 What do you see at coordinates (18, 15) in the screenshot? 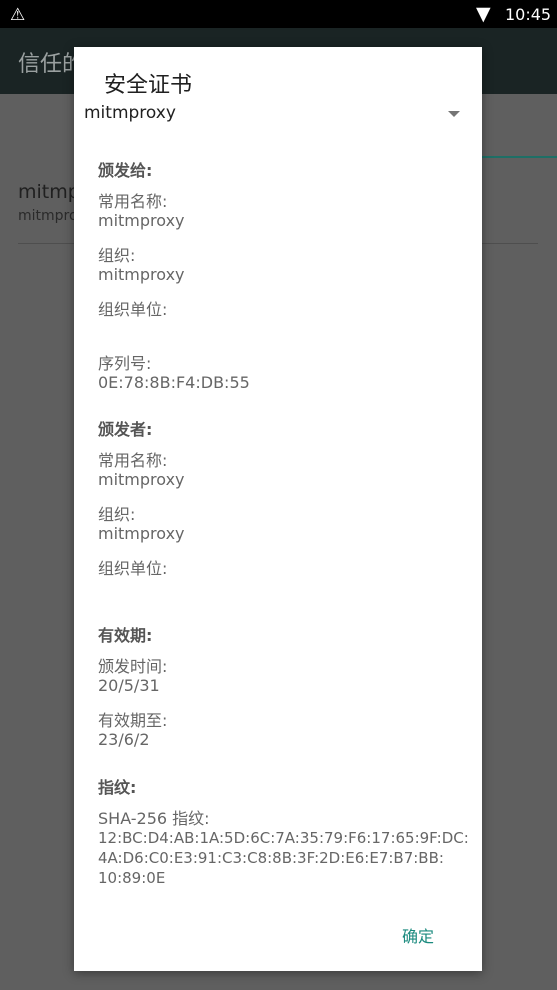
I see `warning-icon: ⚠` at bounding box center [18, 15].